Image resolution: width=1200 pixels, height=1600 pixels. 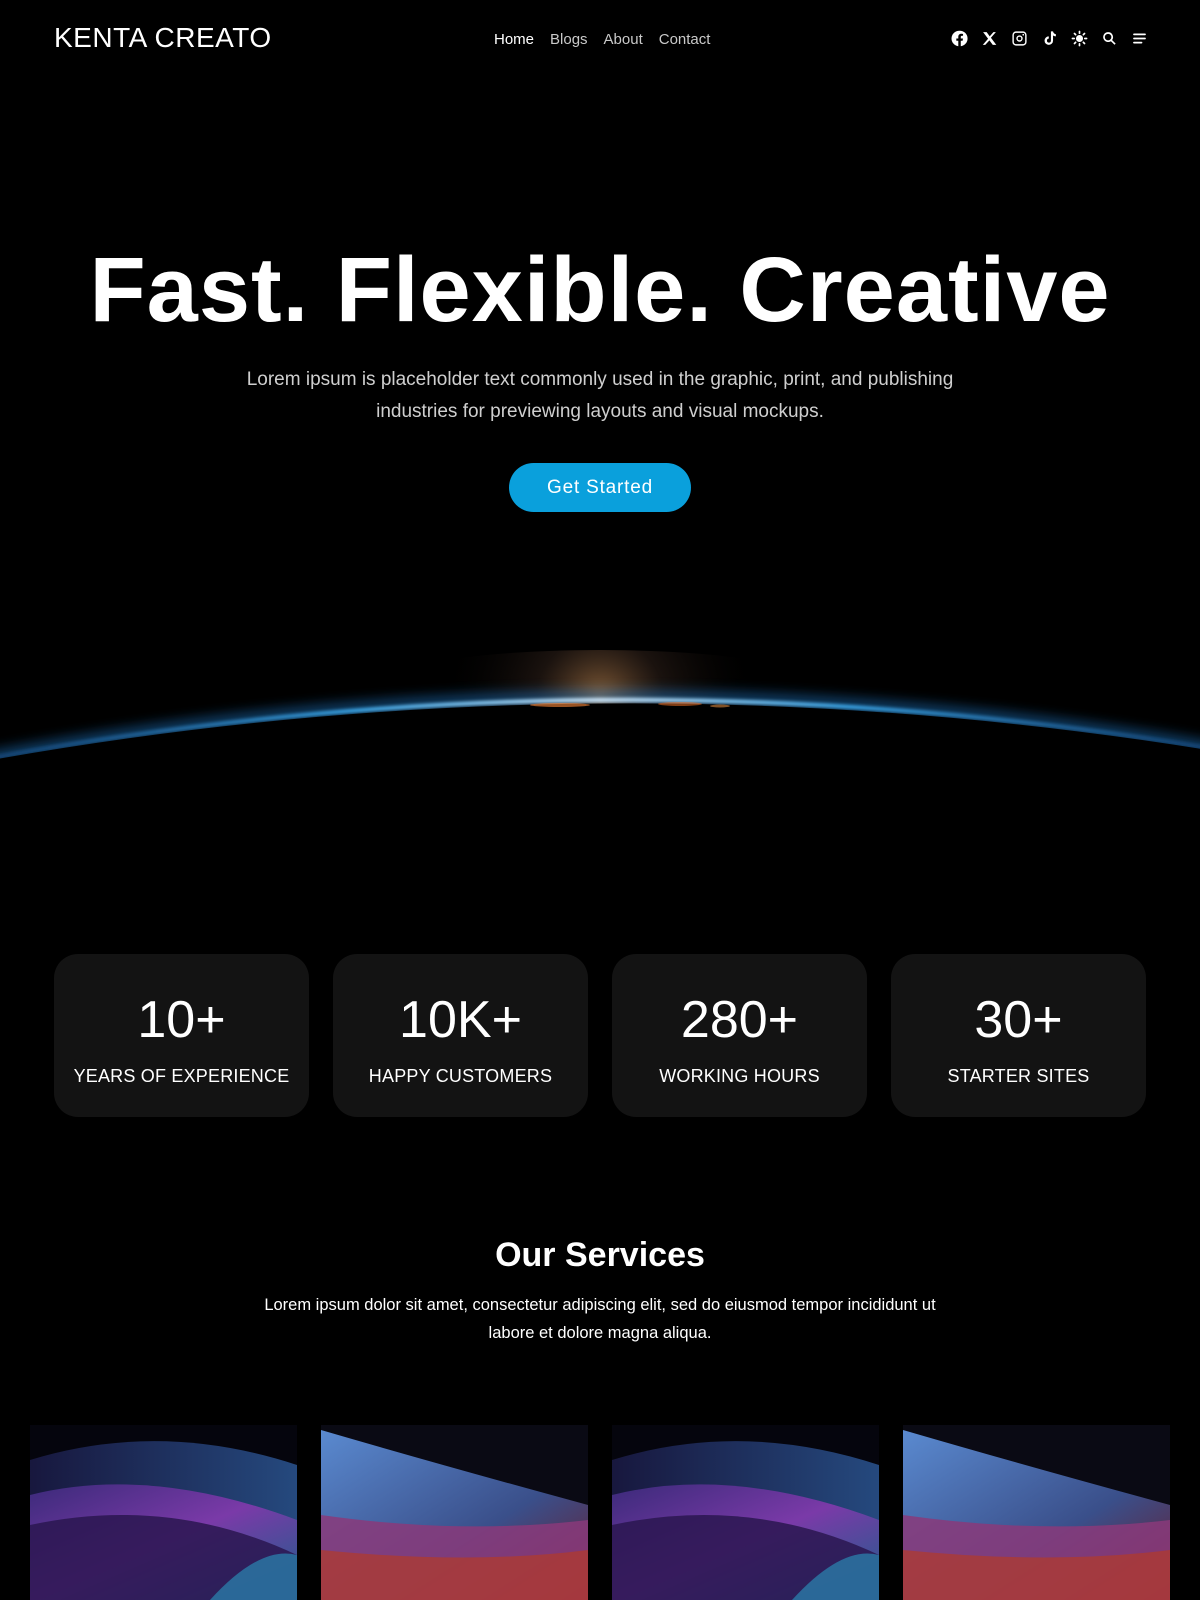 I want to click on stat-label: YEARS OF EXPERIENCE, so click(x=181, y=1076).